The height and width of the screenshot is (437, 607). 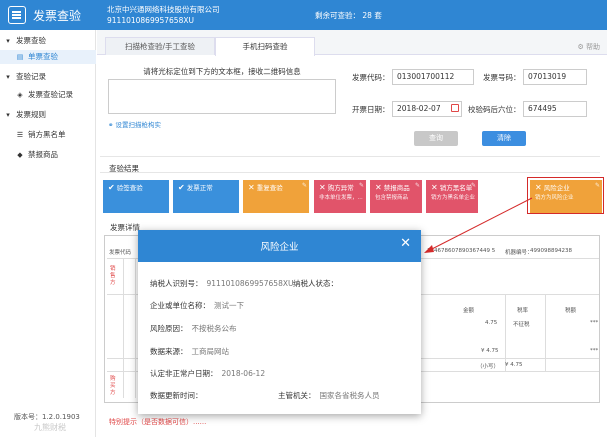 I want to click on result-buyer-abnormal: ✕ 购方异常非本单位发票，... ✎, so click(x=340, y=196).